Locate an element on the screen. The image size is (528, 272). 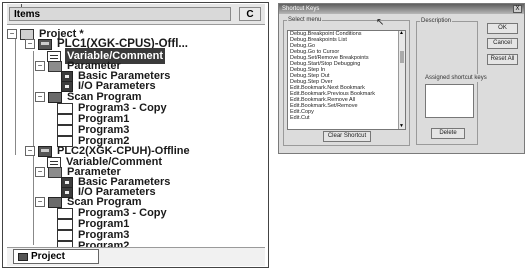
tree-tab-bar: Project is located at coordinates (136, 256).